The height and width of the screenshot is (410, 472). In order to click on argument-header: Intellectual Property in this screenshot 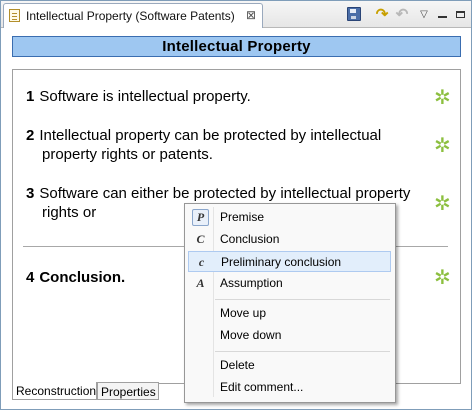, I will do `click(236, 46)`.